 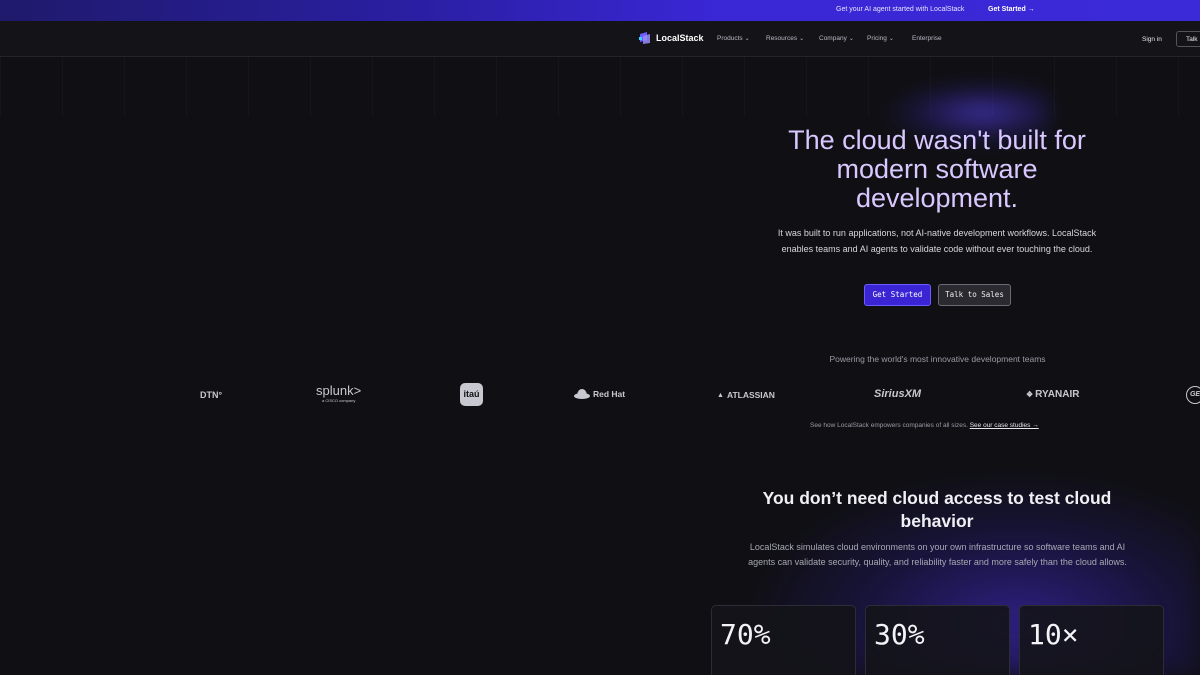 I want to click on brand-logo: LocalStack, so click(x=671, y=38).